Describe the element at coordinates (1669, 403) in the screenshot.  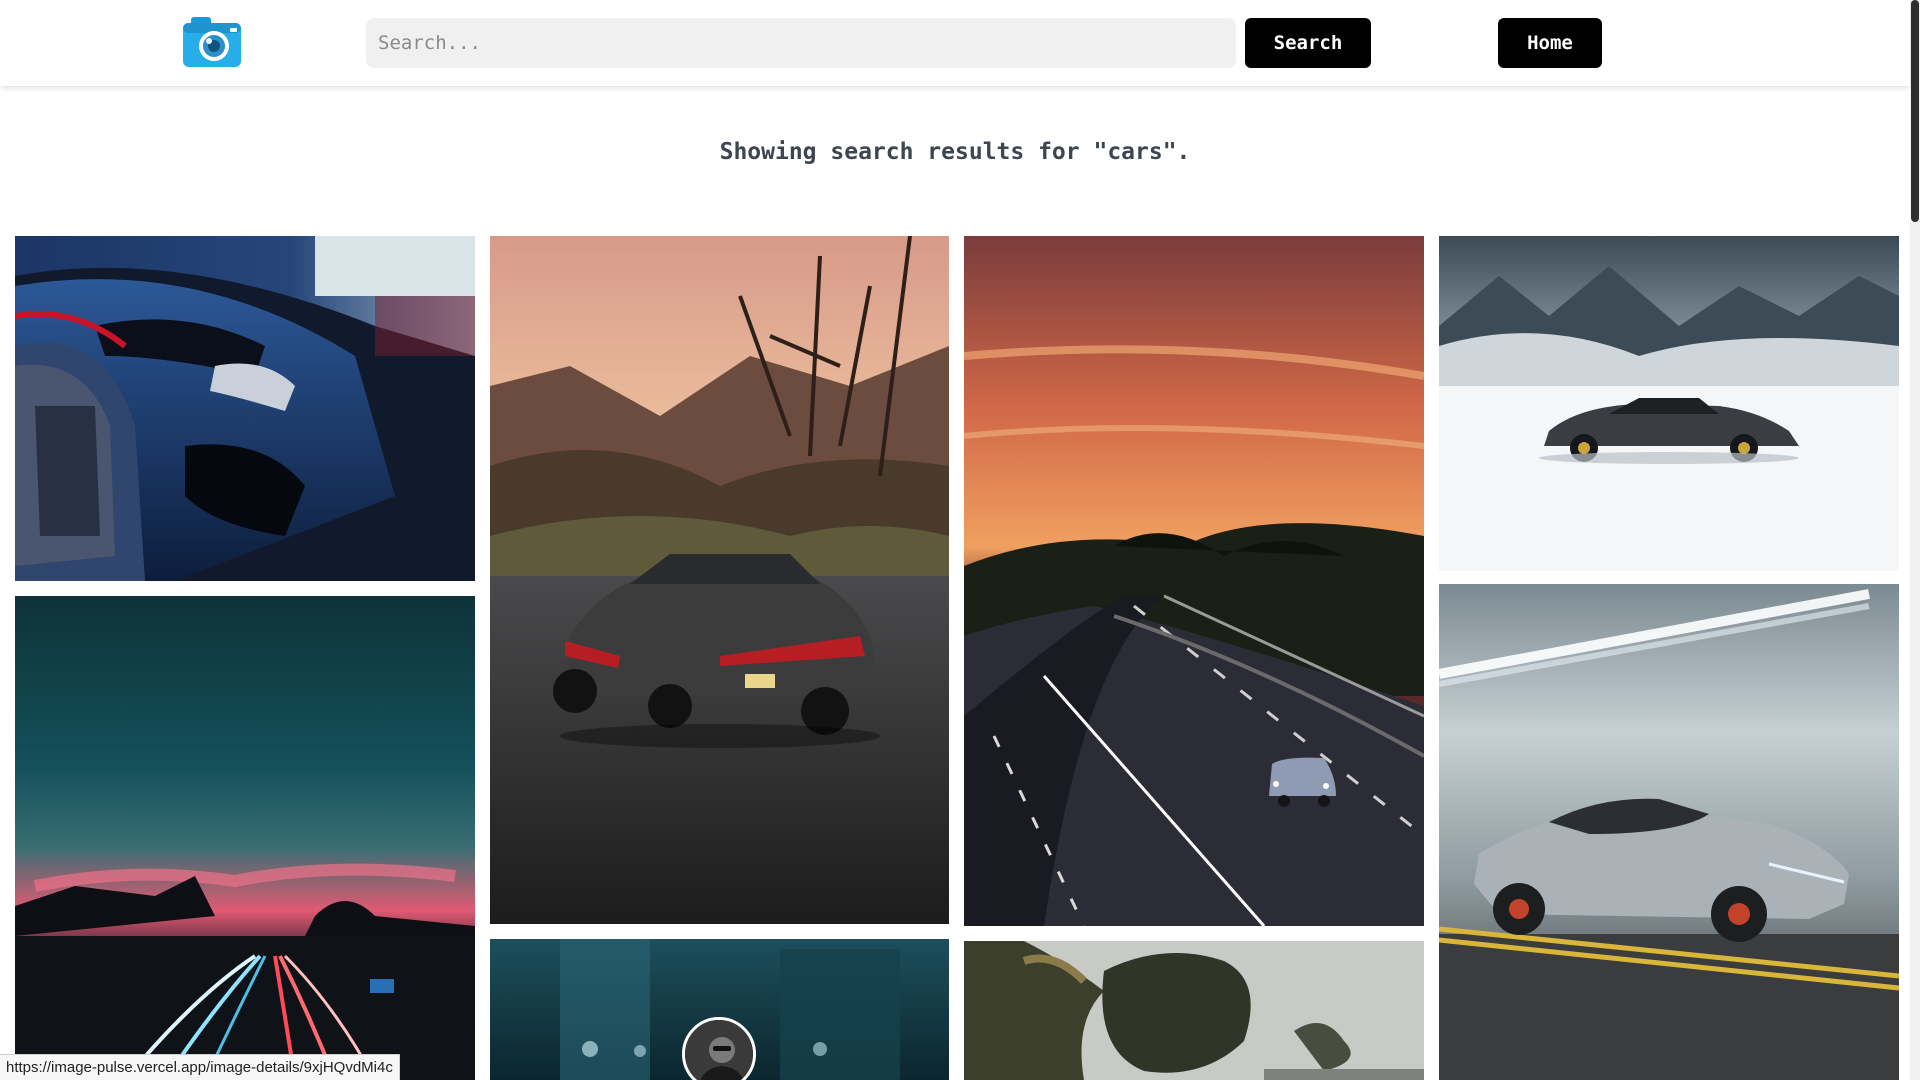
I see `photo-sports-car-snow` at that location.